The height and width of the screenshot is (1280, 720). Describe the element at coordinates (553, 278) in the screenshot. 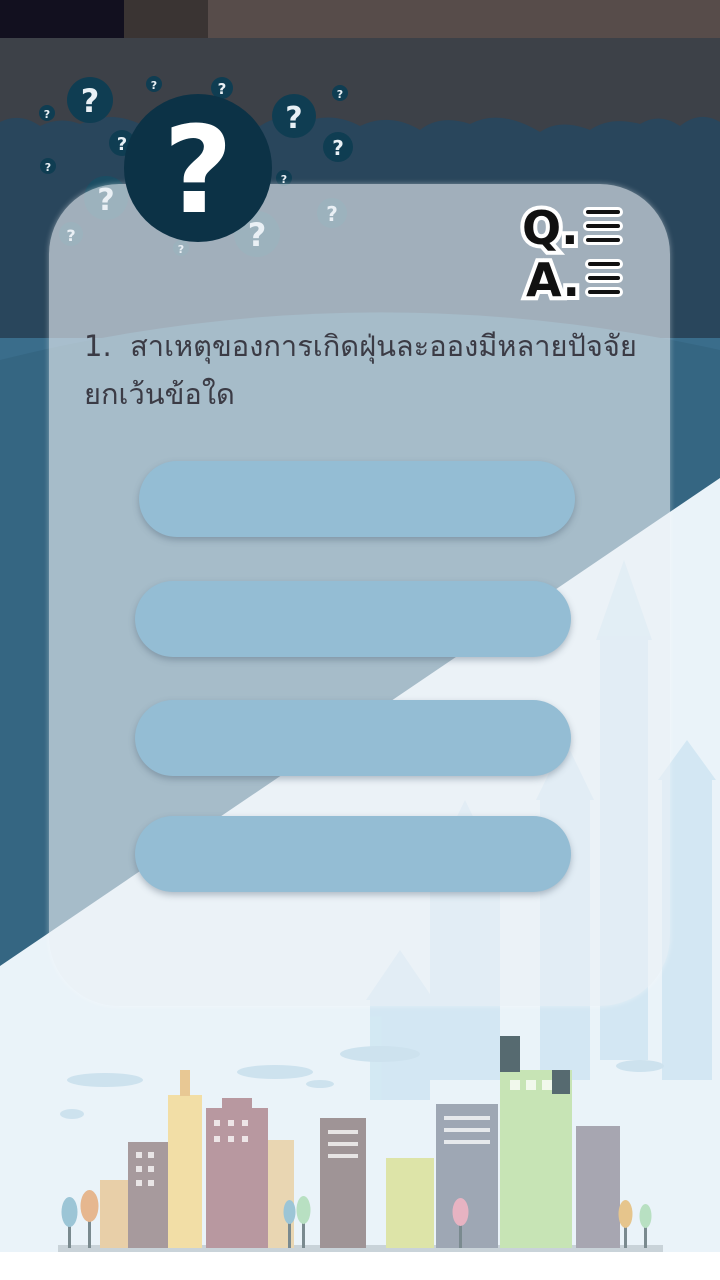

I see `svg-text: A.` at that location.